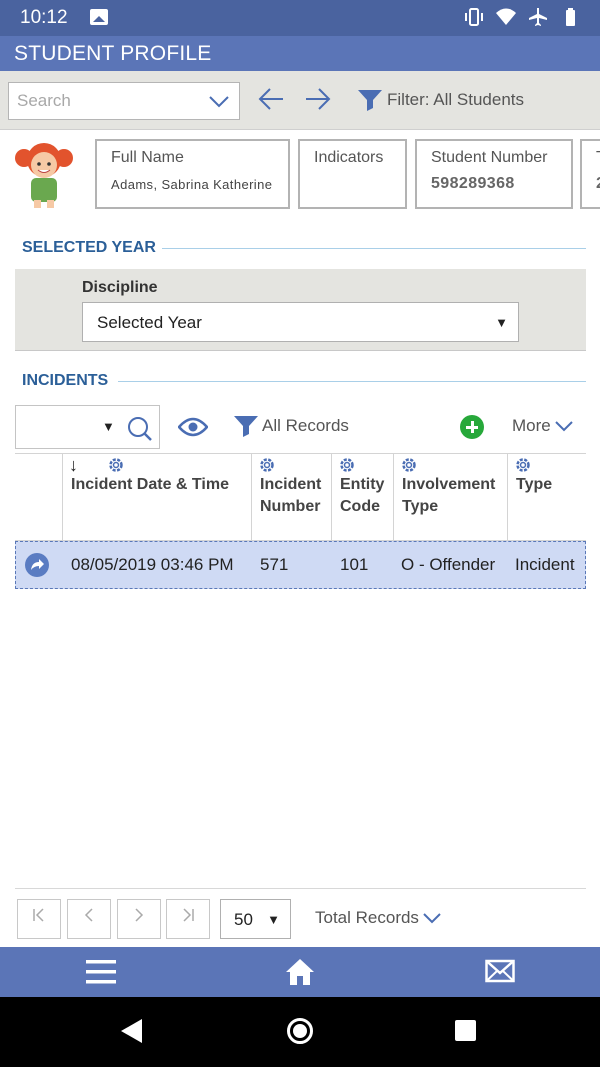 The image size is (600, 1067). Describe the element at coordinates (37, 565) in the screenshot. I see `row-action-icon` at that location.